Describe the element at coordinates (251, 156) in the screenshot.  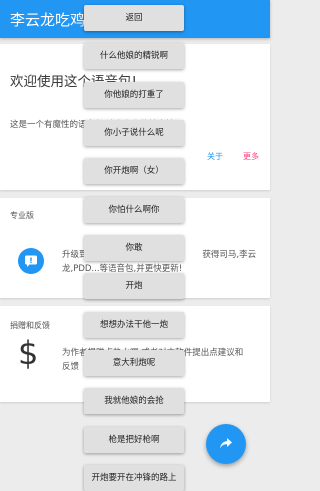
I see `more-link: 更多` at that location.